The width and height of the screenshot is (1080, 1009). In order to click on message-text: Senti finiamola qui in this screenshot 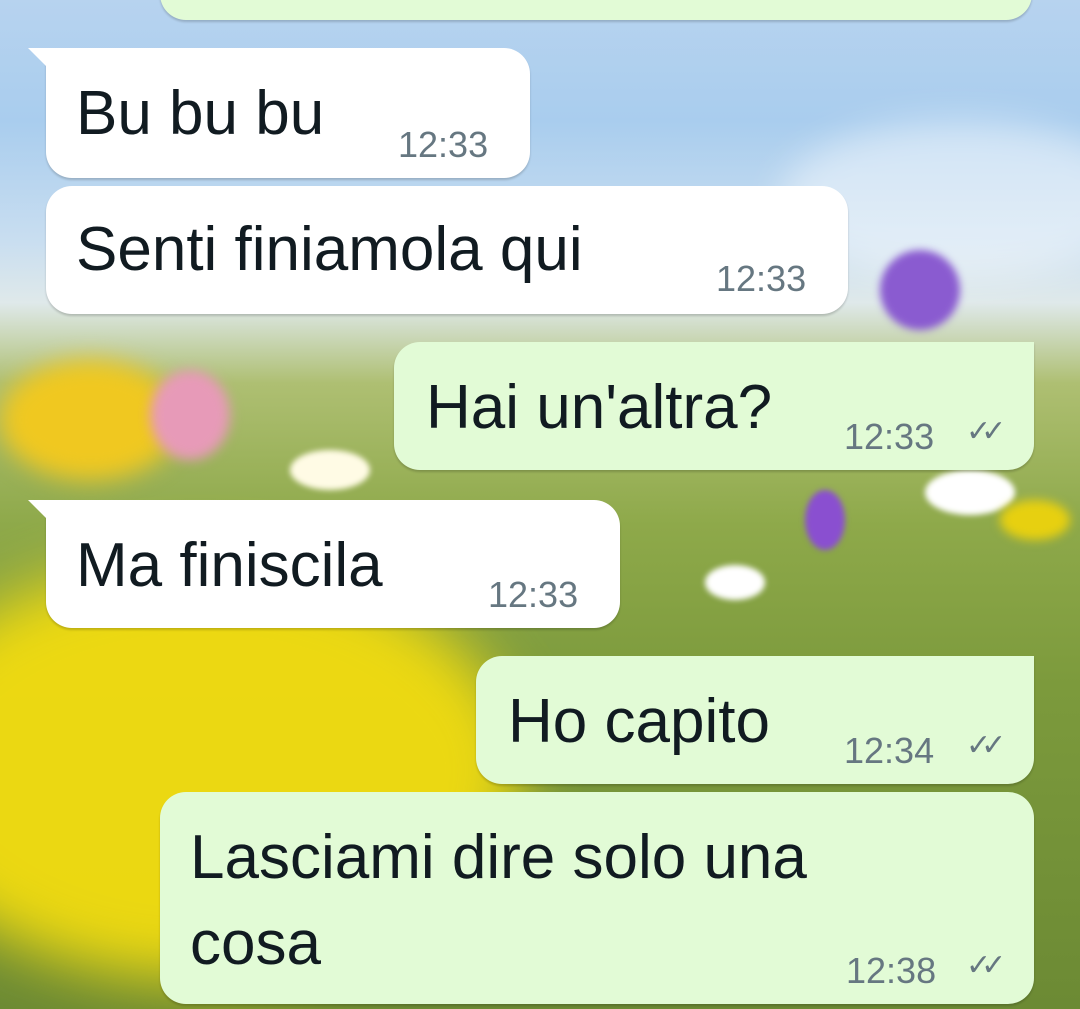, I will do `click(329, 249)`.